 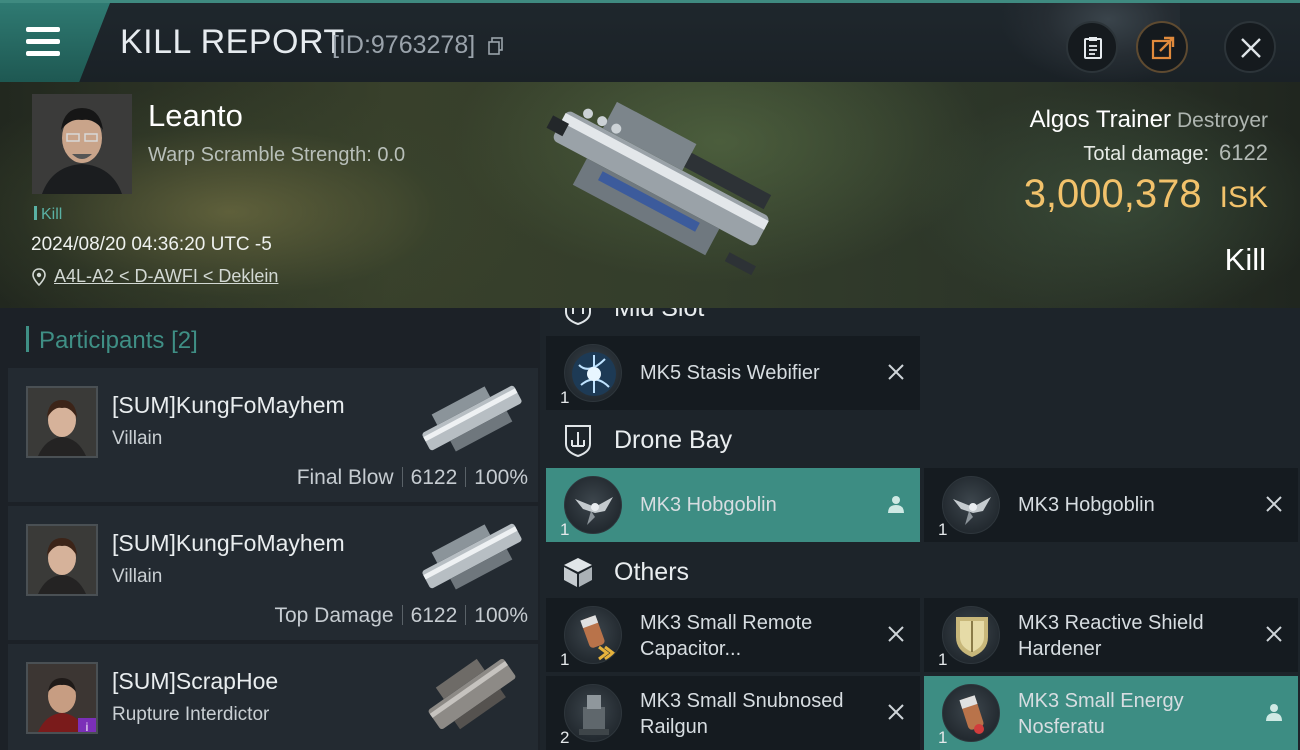 What do you see at coordinates (565, 737) in the screenshot?
I see `item-quantity: 2` at bounding box center [565, 737].